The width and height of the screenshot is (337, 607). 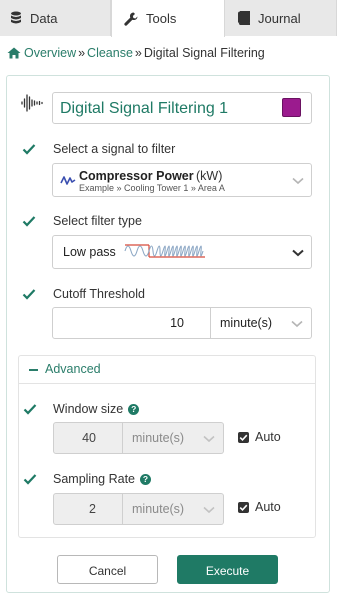 I want to click on minus-icon, so click(x=33, y=370).